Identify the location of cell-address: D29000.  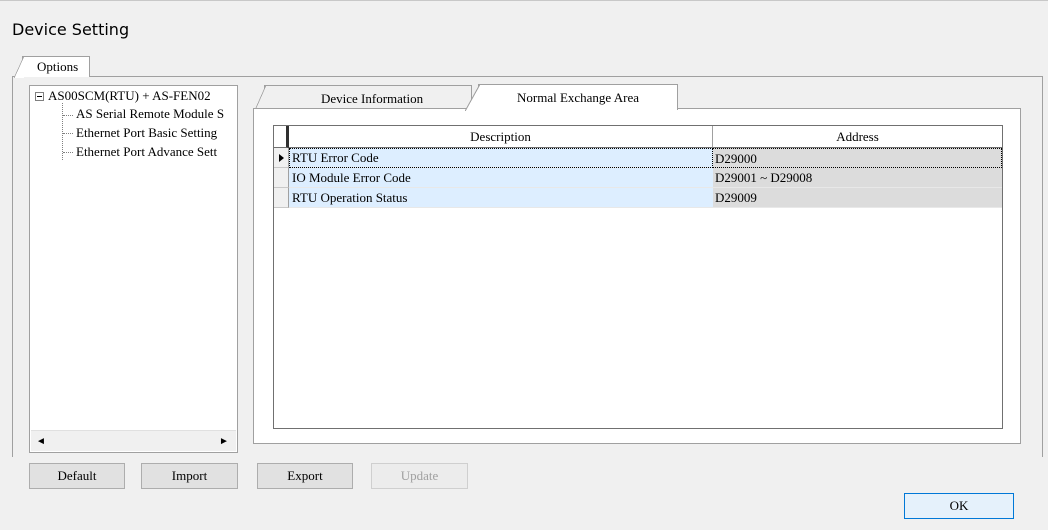
(857, 158).